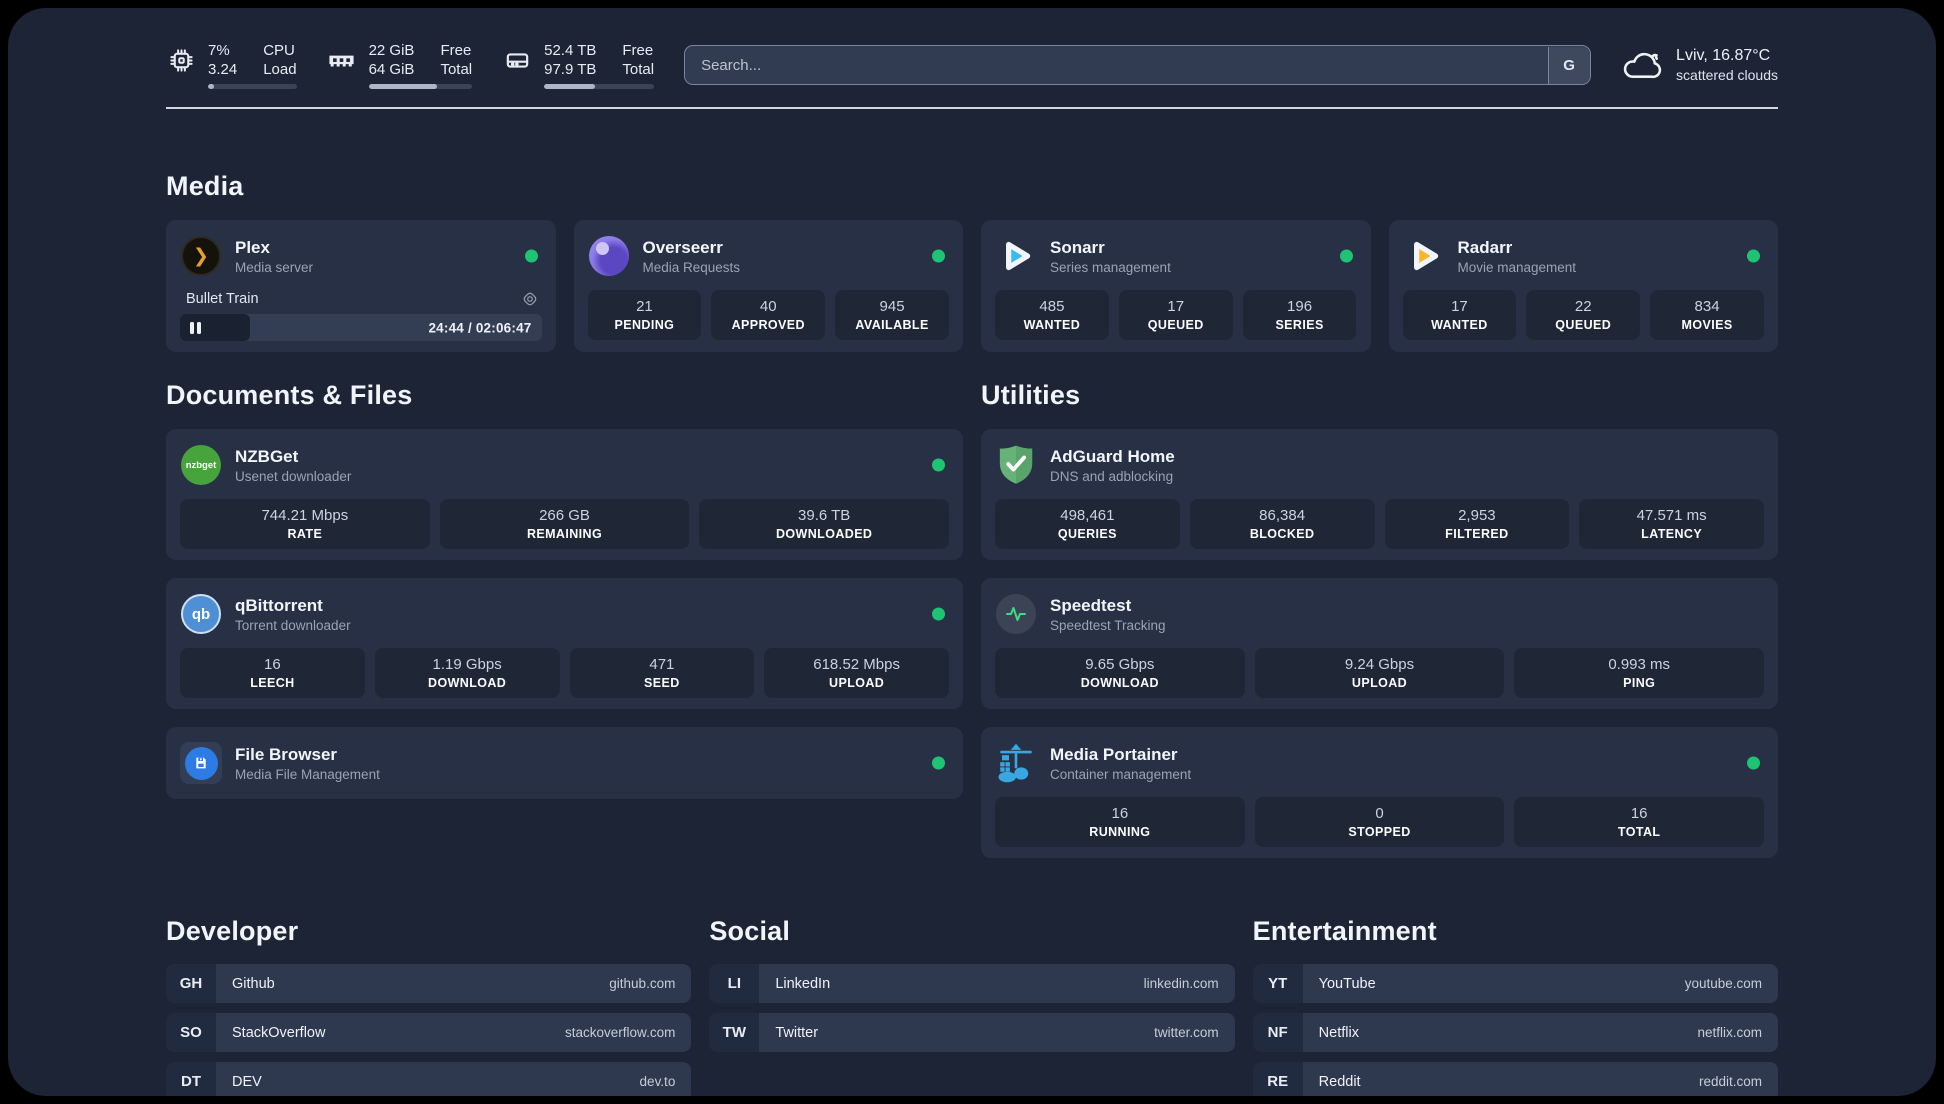 The image size is (1944, 1104). What do you see at coordinates (1568, 65) in the screenshot?
I see `search-engine-button: G` at bounding box center [1568, 65].